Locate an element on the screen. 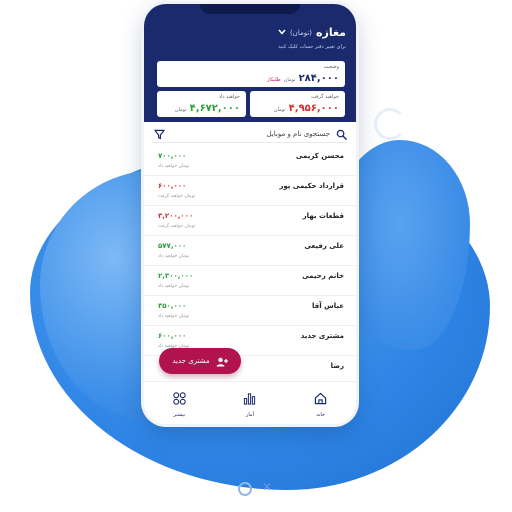 The image size is (512, 512). payable-value: ۴,۶۷۲,۰۰۰ is located at coordinates (214, 108).